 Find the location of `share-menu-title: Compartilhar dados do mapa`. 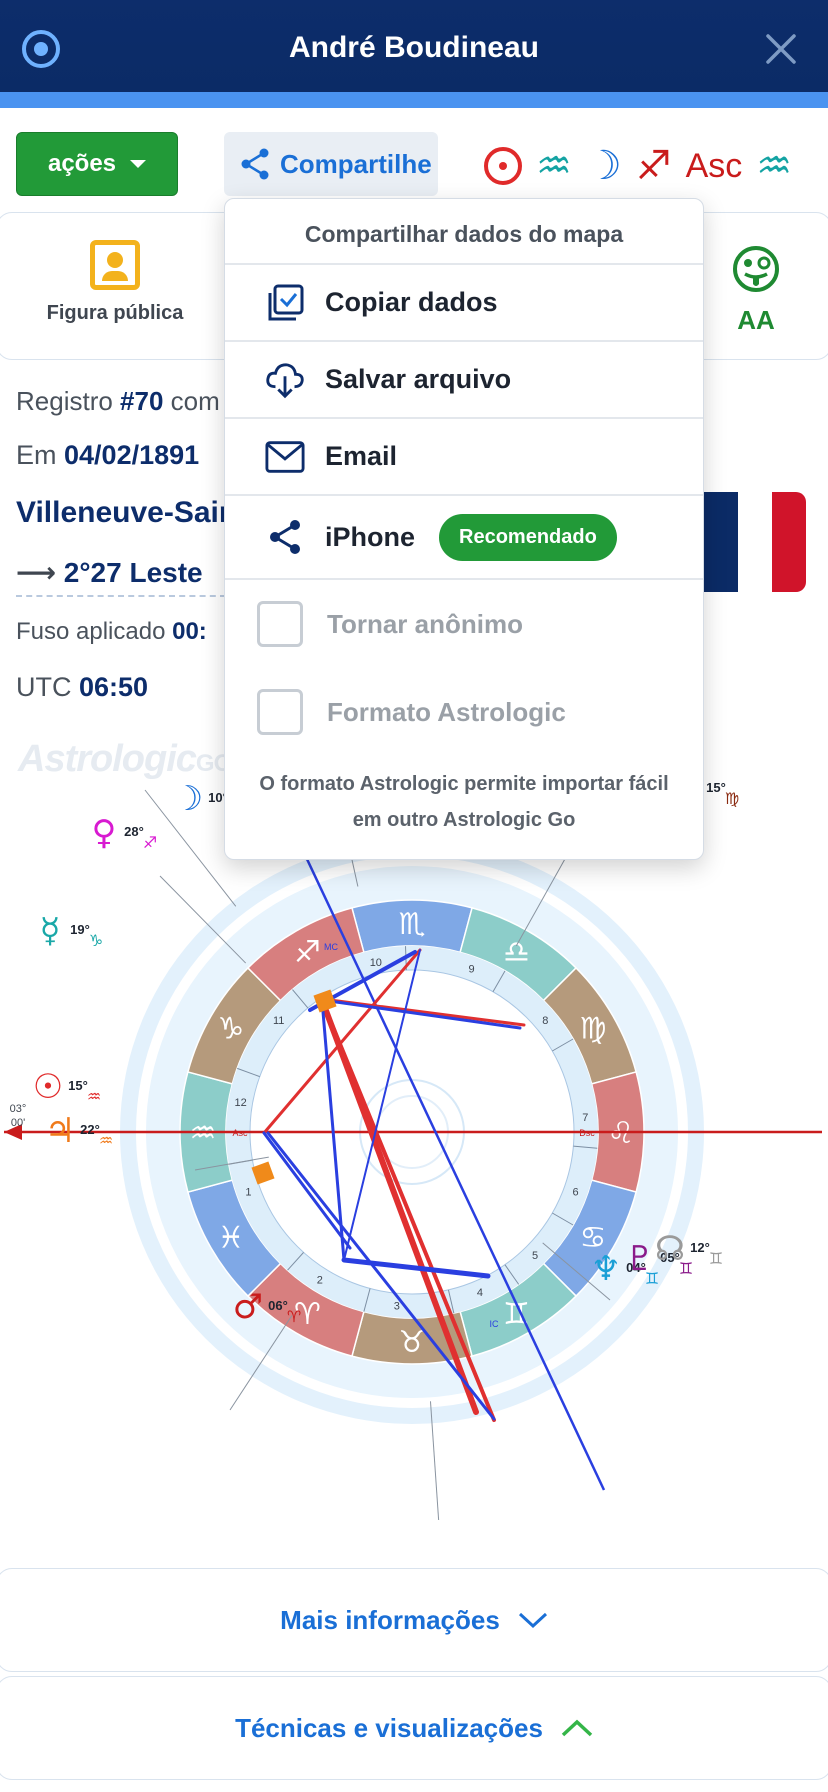

share-menu-title: Compartilhar dados do mapa is located at coordinates (464, 232).